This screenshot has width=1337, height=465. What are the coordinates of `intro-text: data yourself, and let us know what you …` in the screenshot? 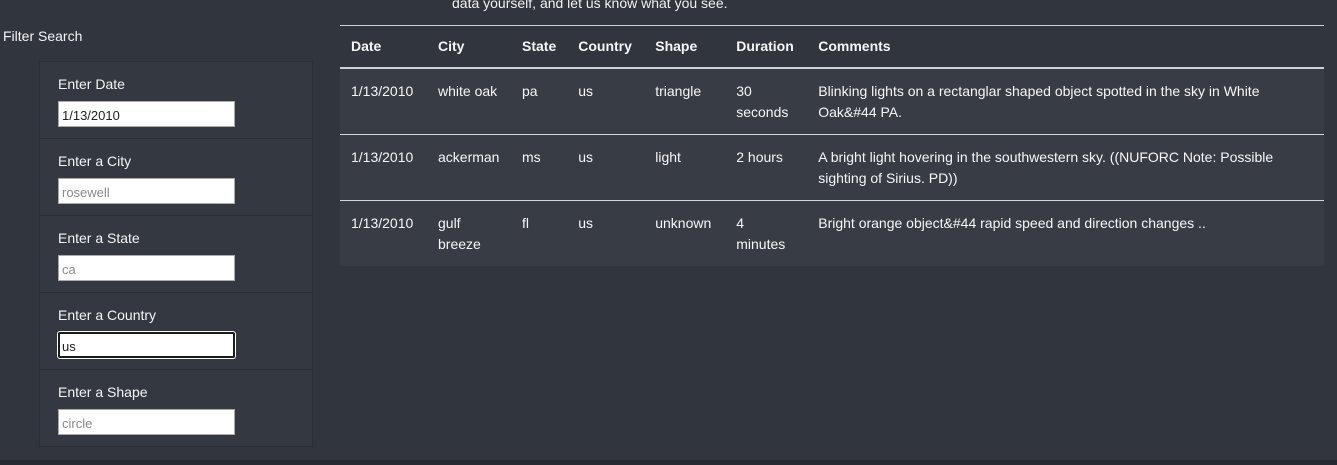 It's located at (590, 5).